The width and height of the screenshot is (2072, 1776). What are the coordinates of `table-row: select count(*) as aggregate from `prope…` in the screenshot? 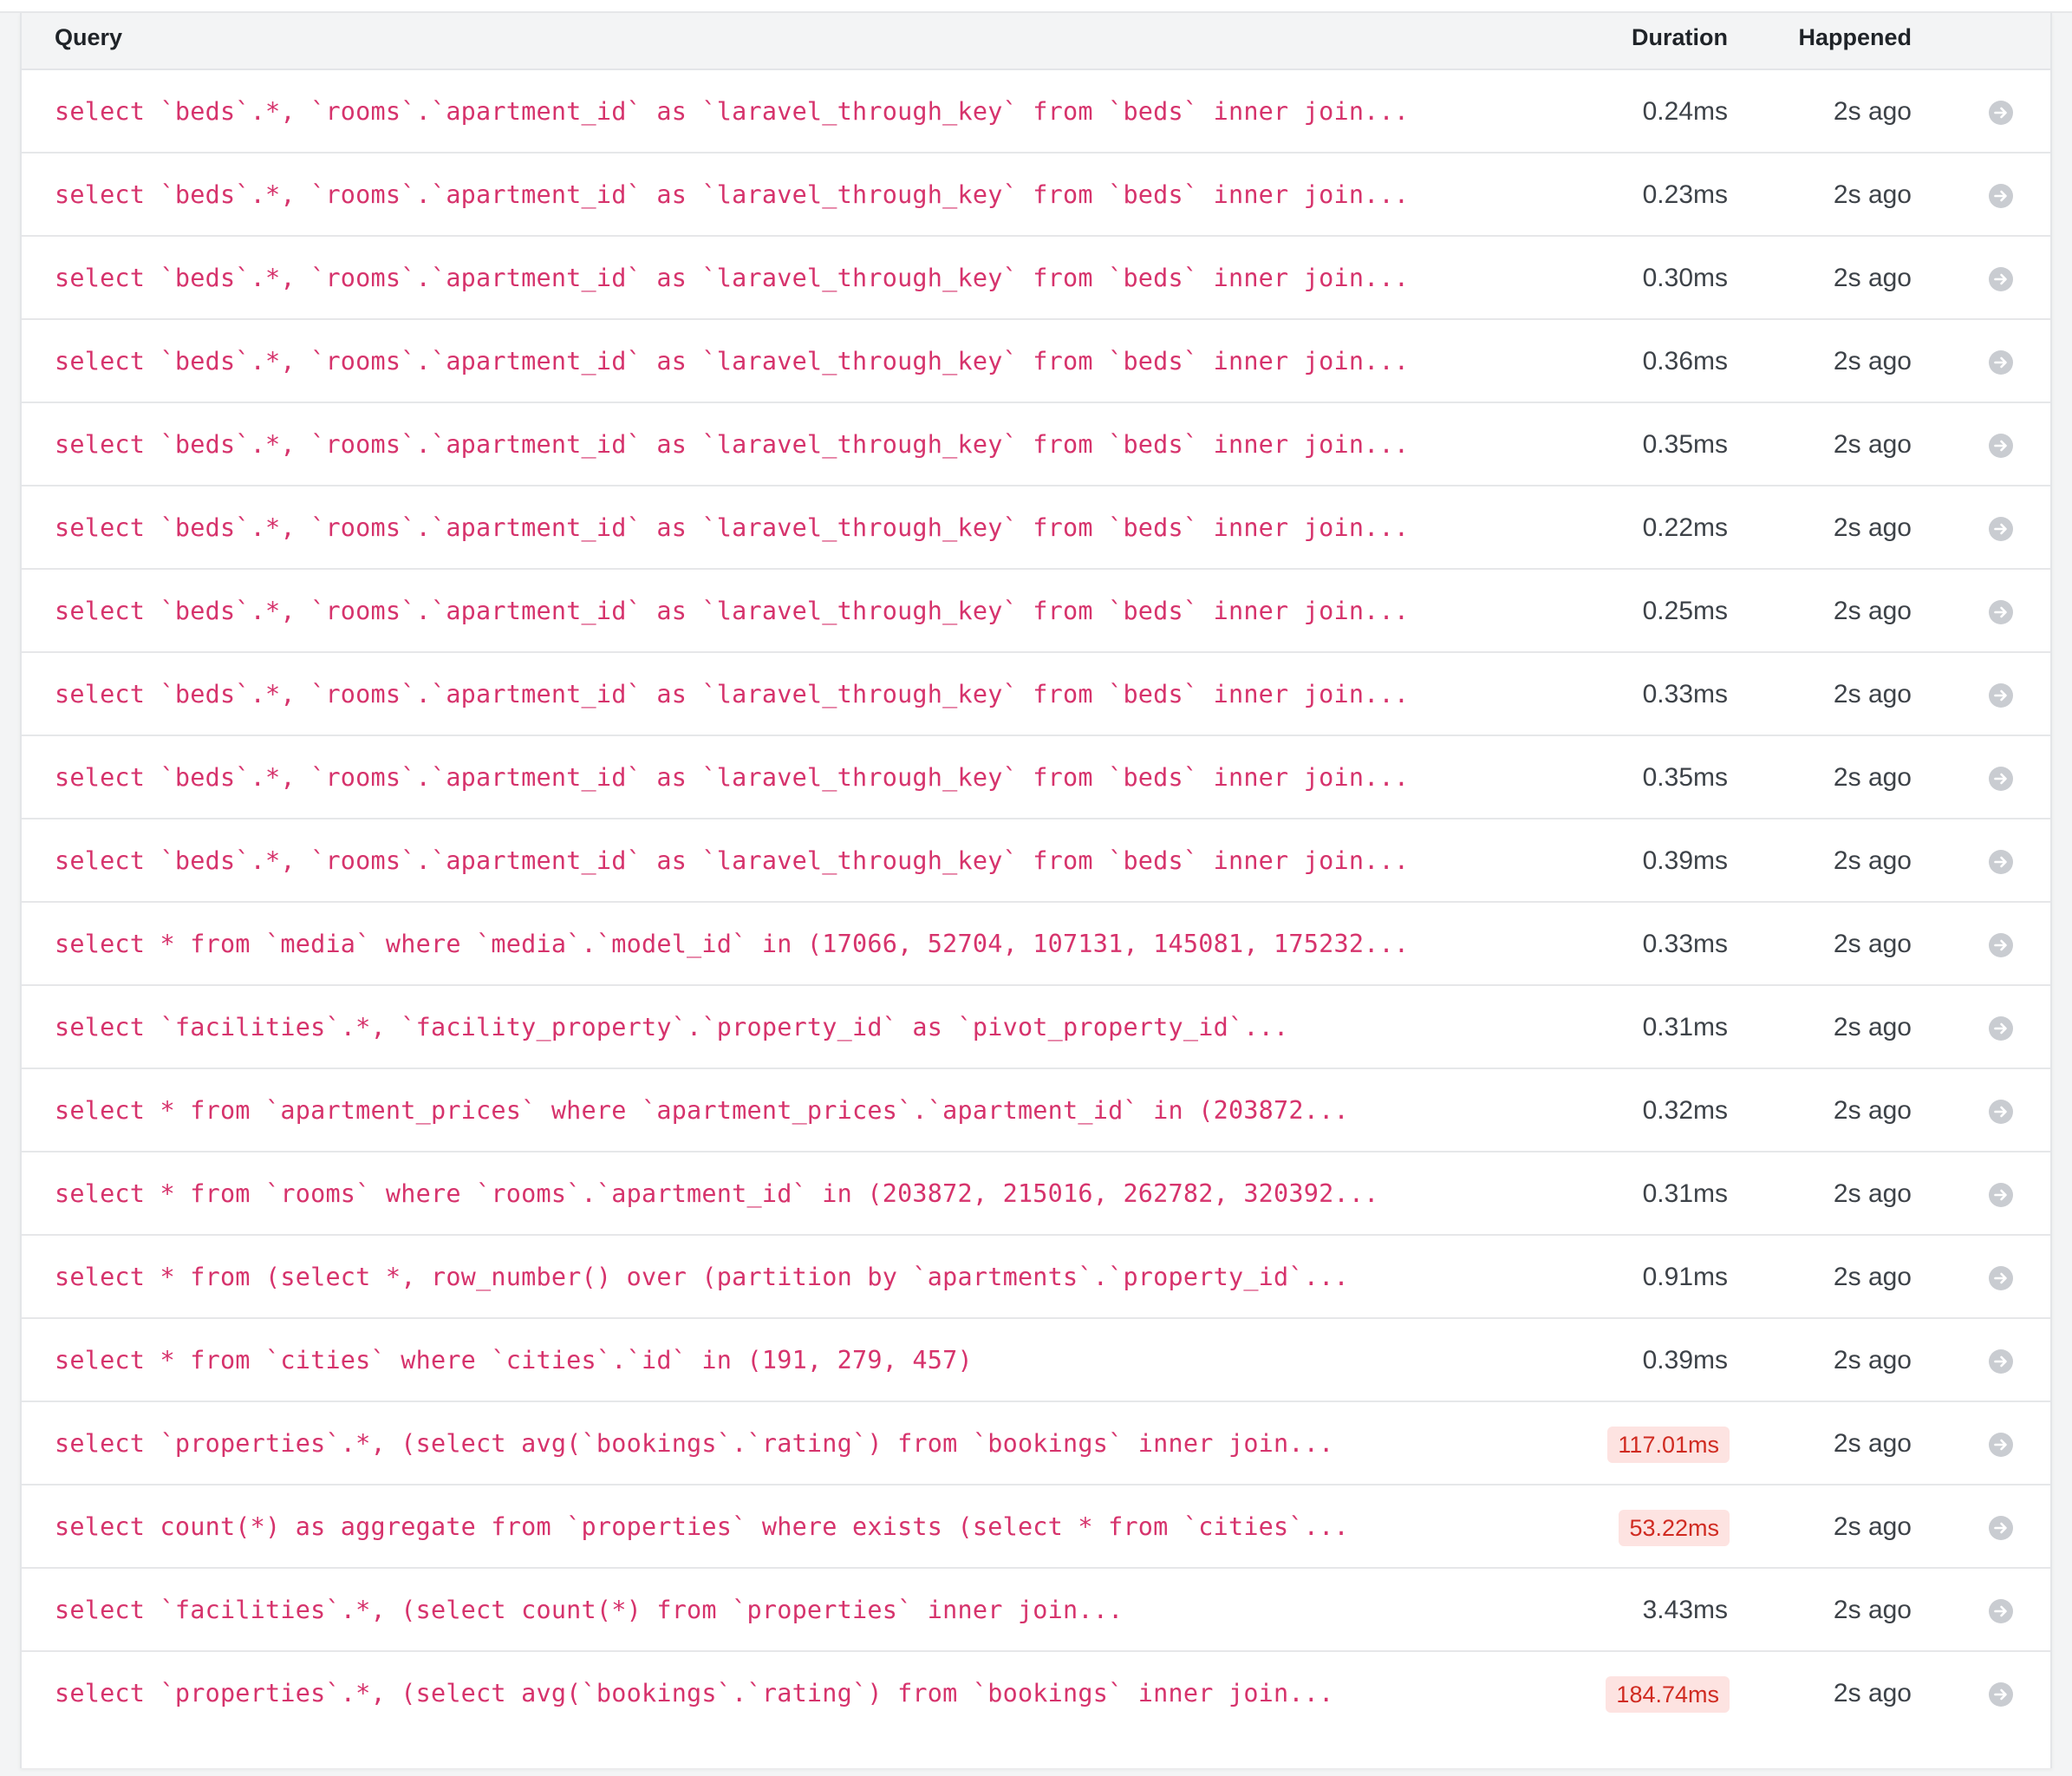 It's located at (1036, 1527).